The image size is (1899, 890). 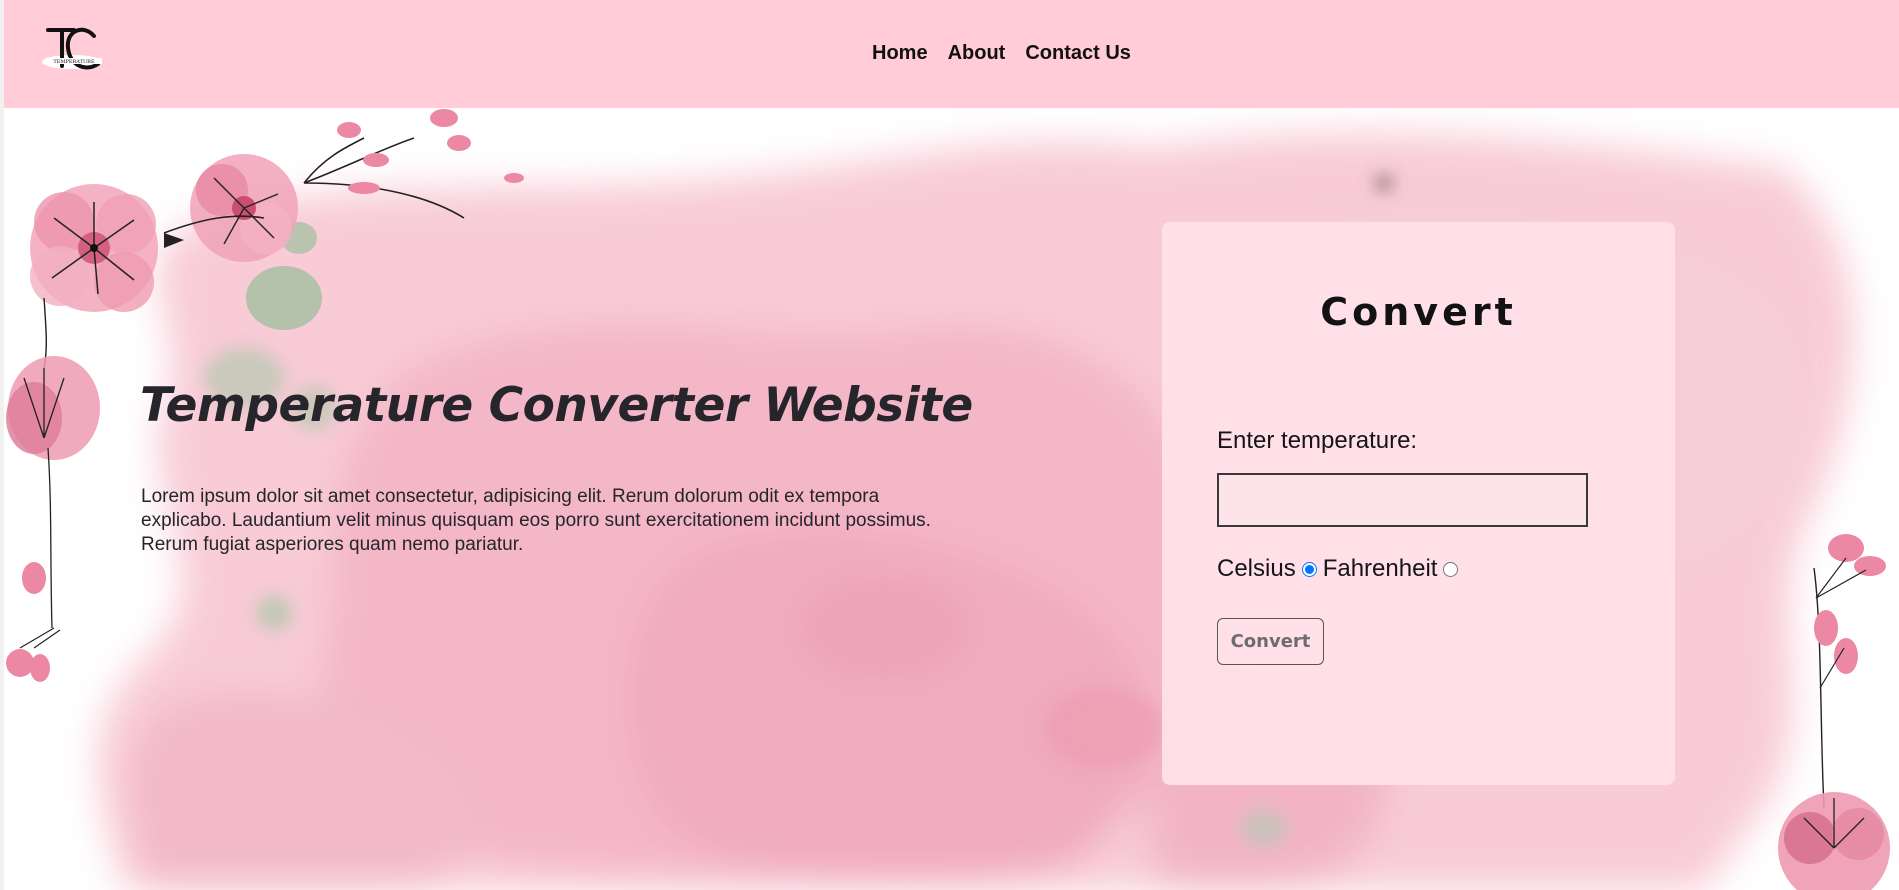 What do you see at coordinates (1256, 568) in the screenshot?
I see `celsius-label: Celsius` at bounding box center [1256, 568].